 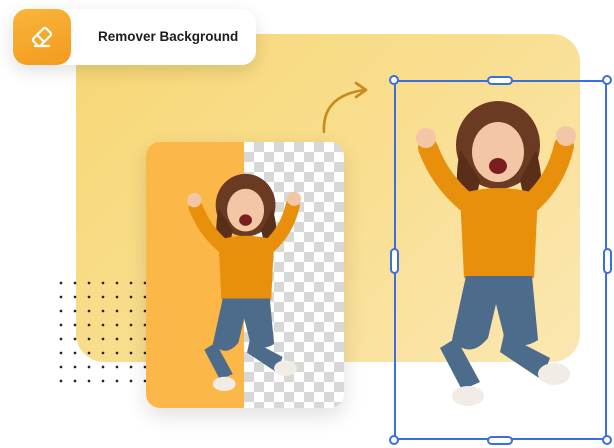 What do you see at coordinates (500, 440) in the screenshot?
I see `resize-handle-bottom` at bounding box center [500, 440].